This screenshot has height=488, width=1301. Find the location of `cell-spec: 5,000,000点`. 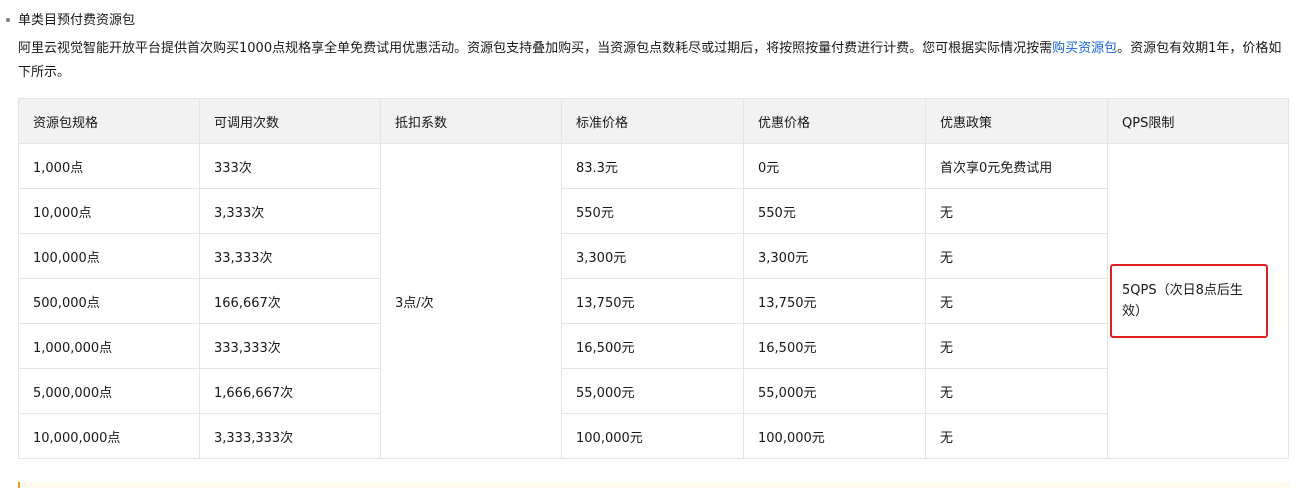

cell-spec: 5,000,000点 is located at coordinates (109, 391).